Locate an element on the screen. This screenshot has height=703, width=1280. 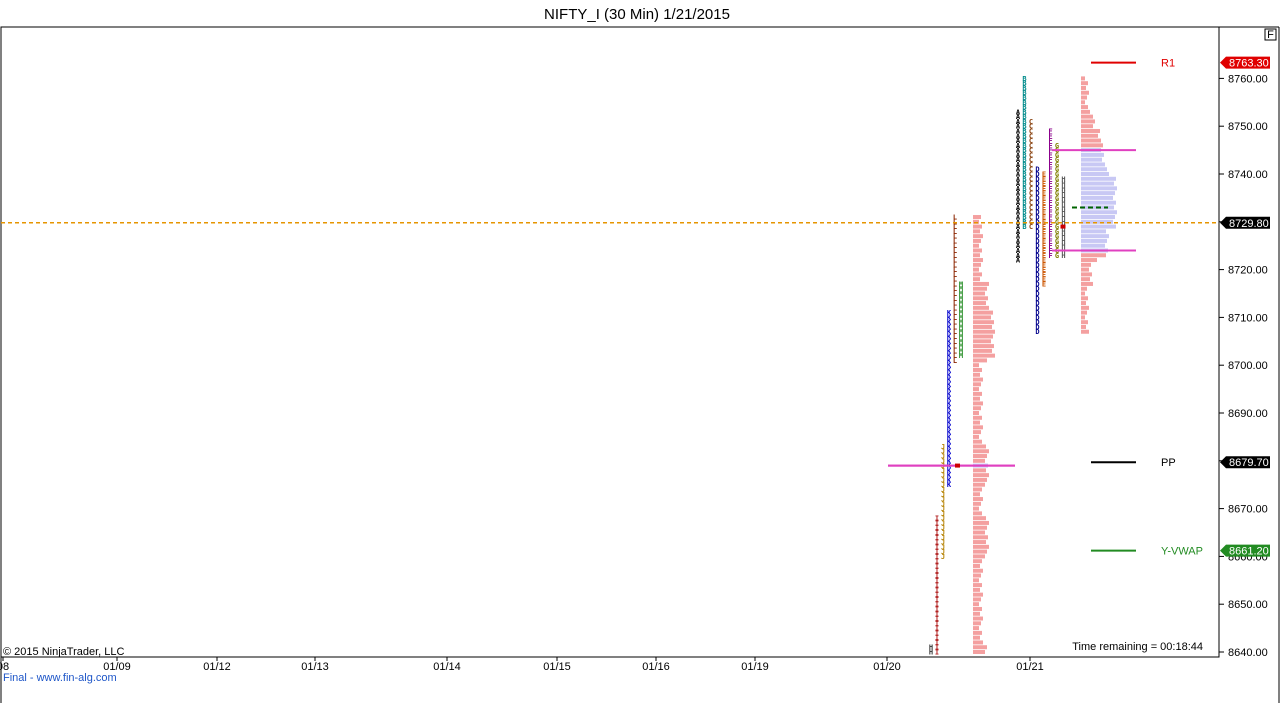
x-tick-label: 01/12 is located at coordinates (217, 667).